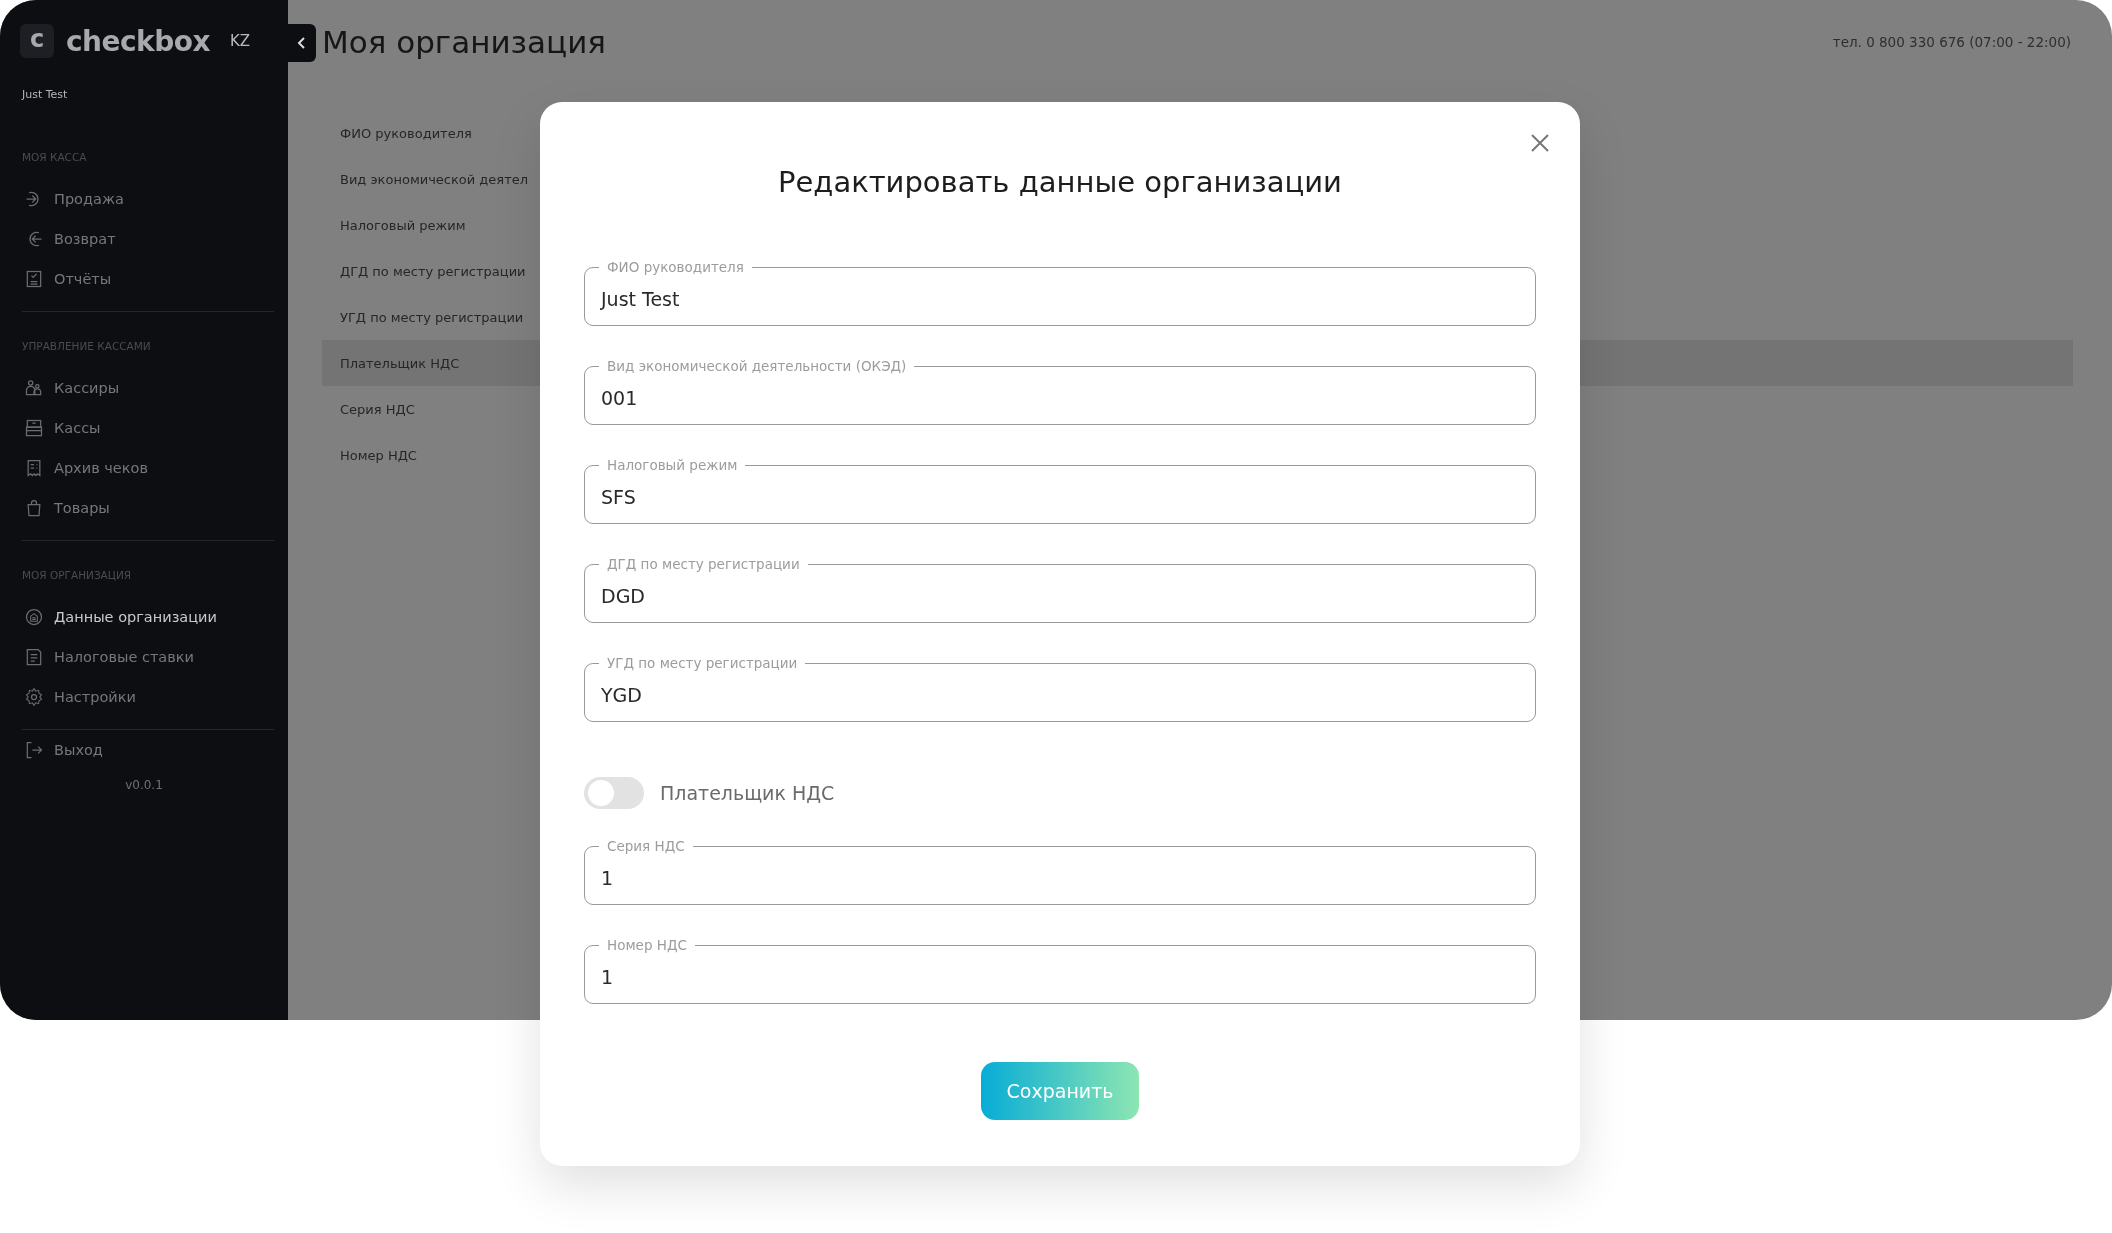 Image resolution: width=2112 pixels, height=1233 pixels. What do you see at coordinates (1060, 391) in the screenshot?
I see `input-field: Вид экономической деятельности (ОКЭД) 001` at bounding box center [1060, 391].